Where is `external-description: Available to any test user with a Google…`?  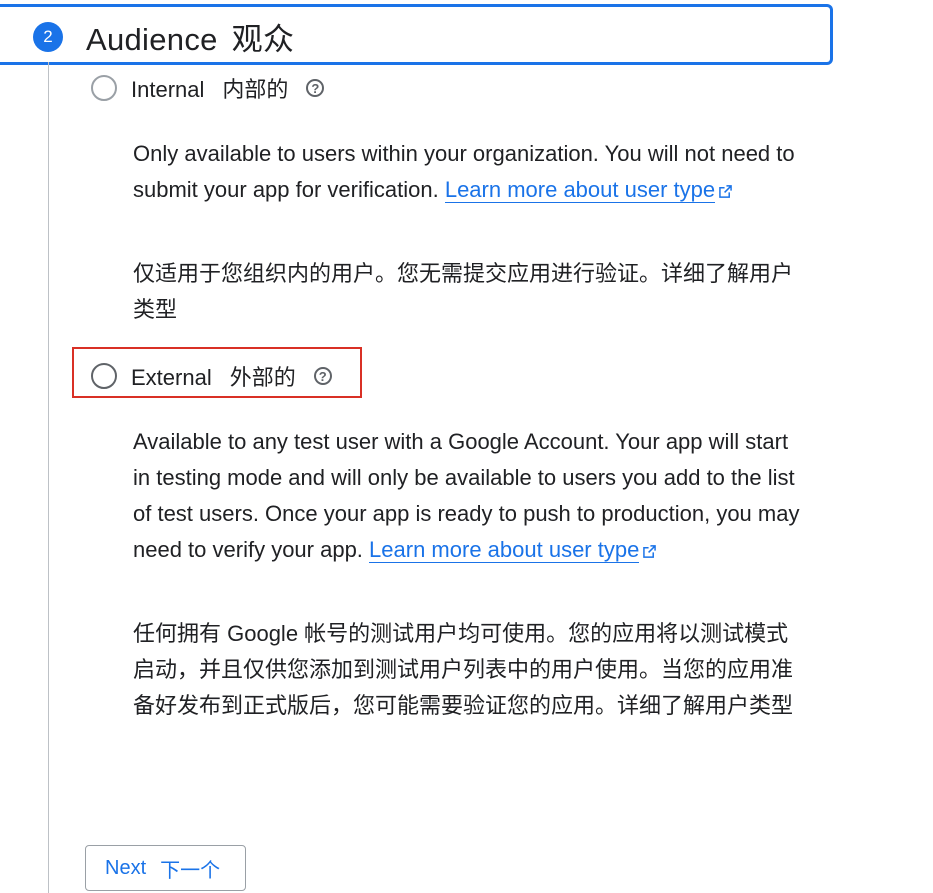
external-description: Available to any test user with a Google… is located at coordinates (468, 496).